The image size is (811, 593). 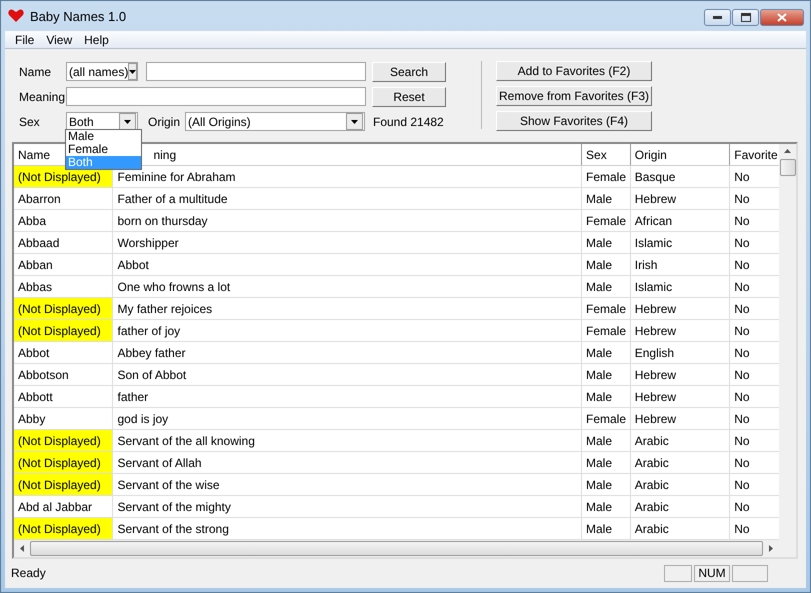 I want to click on sex-label: Sex, so click(x=30, y=121).